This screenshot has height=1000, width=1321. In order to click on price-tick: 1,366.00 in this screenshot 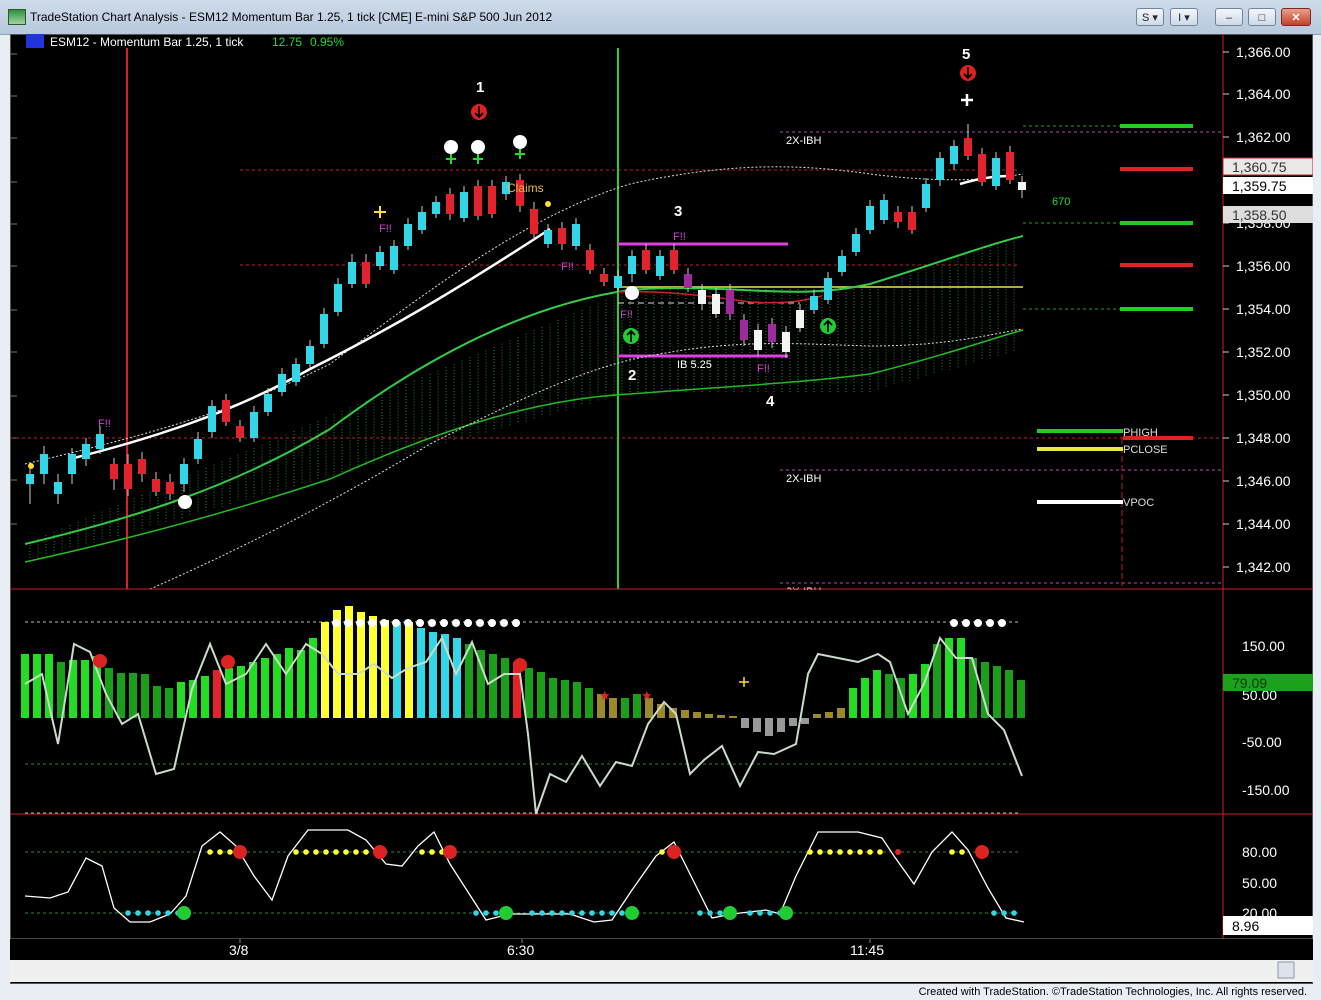, I will do `click(1263, 52)`.